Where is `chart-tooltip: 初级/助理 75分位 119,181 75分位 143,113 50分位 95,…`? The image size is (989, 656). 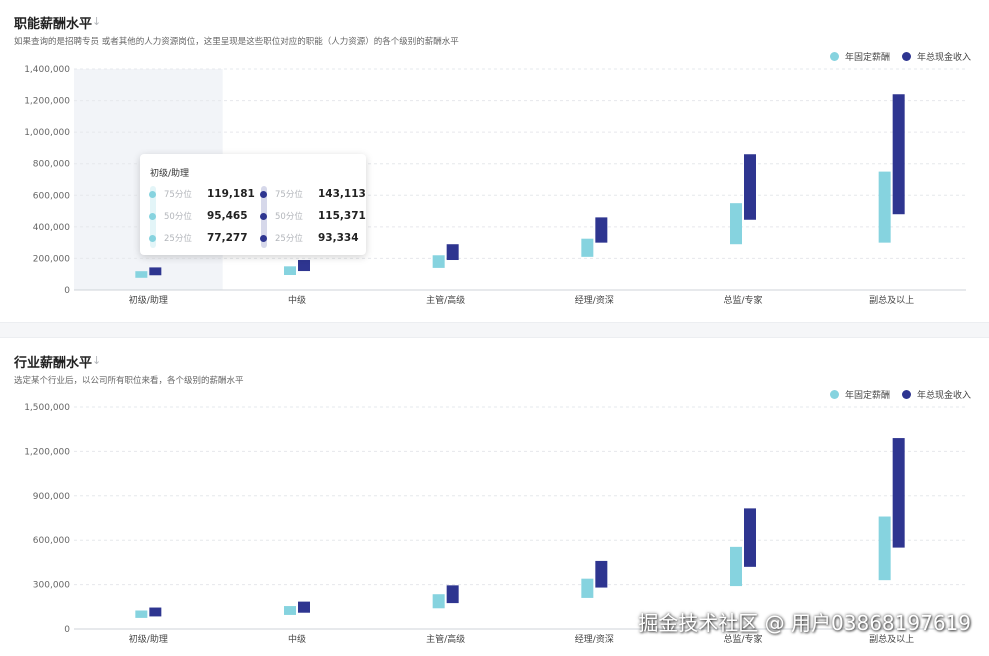 chart-tooltip: 初级/助理 75分位 119,181 75分位 143,113 50分位 95,… is located at coordinates (253, 204).